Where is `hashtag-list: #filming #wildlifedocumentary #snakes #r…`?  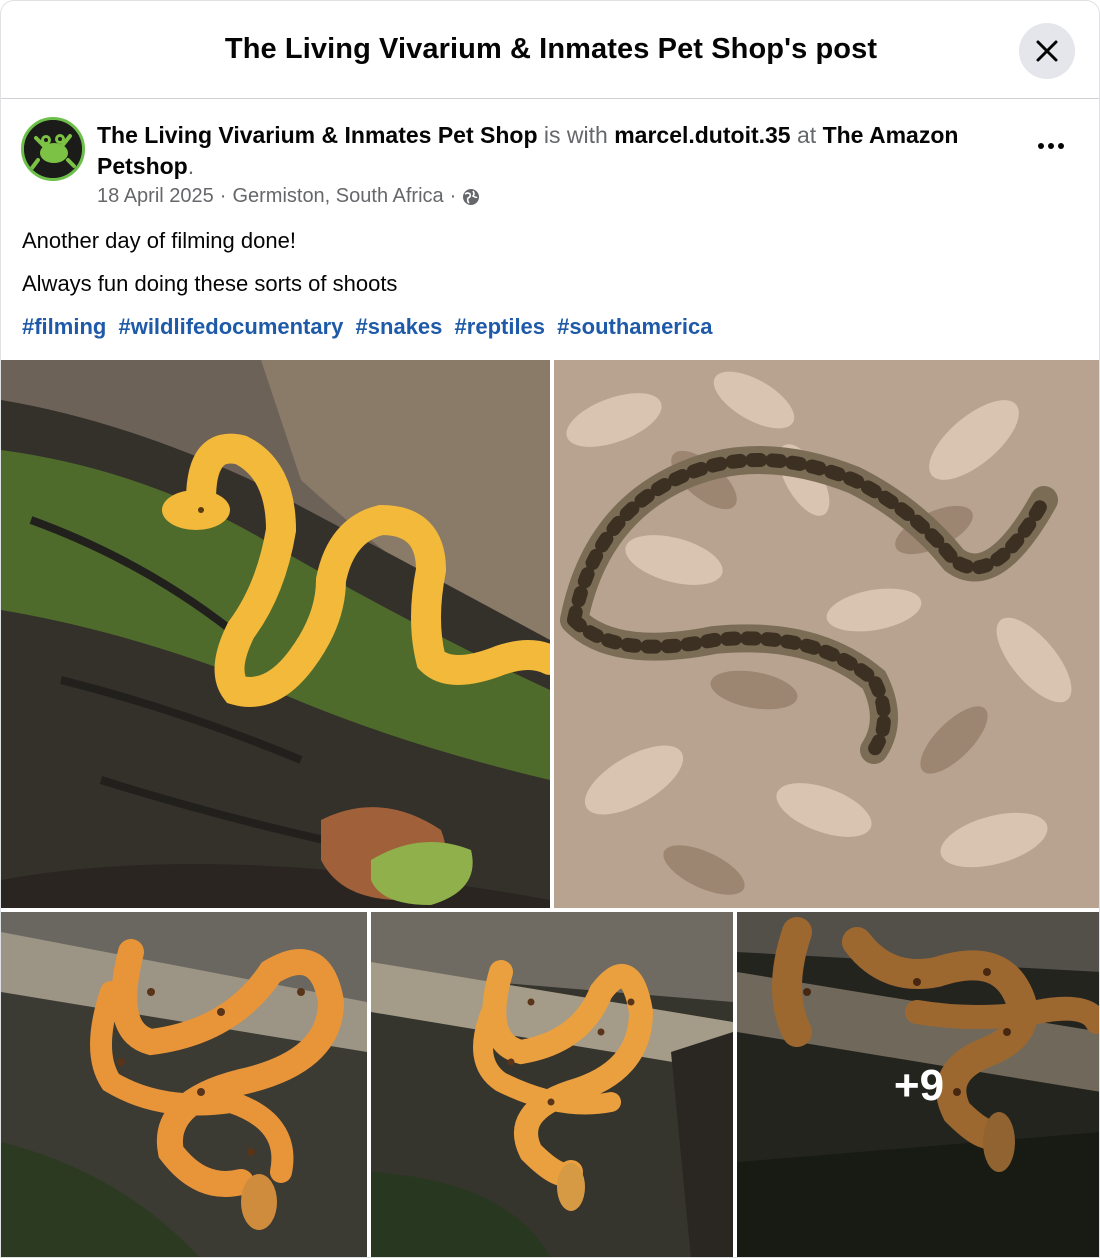
hashtag-list: #filming #wildlifedocumentary #snakes #r… is located at coordinates (552, 327).